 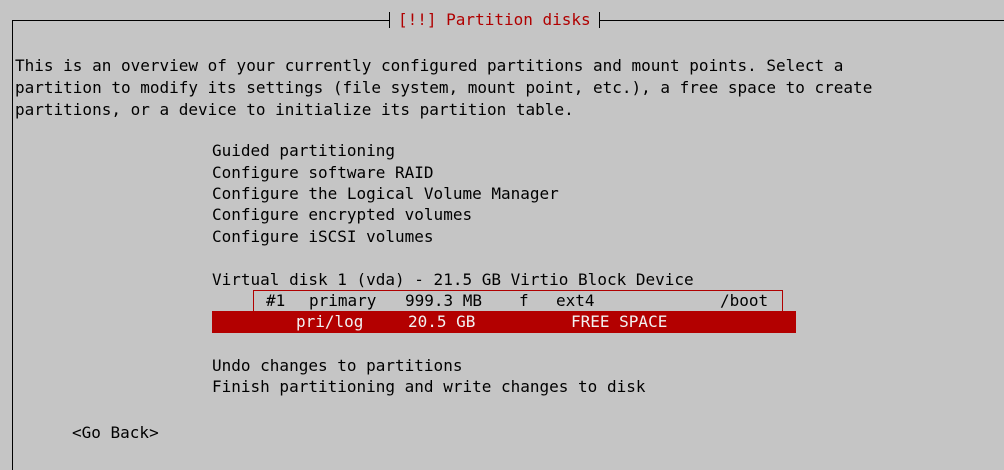 I want to click on menu-item-lvm: Configure the Logical Volume Manager, so click(x=385, y=194).